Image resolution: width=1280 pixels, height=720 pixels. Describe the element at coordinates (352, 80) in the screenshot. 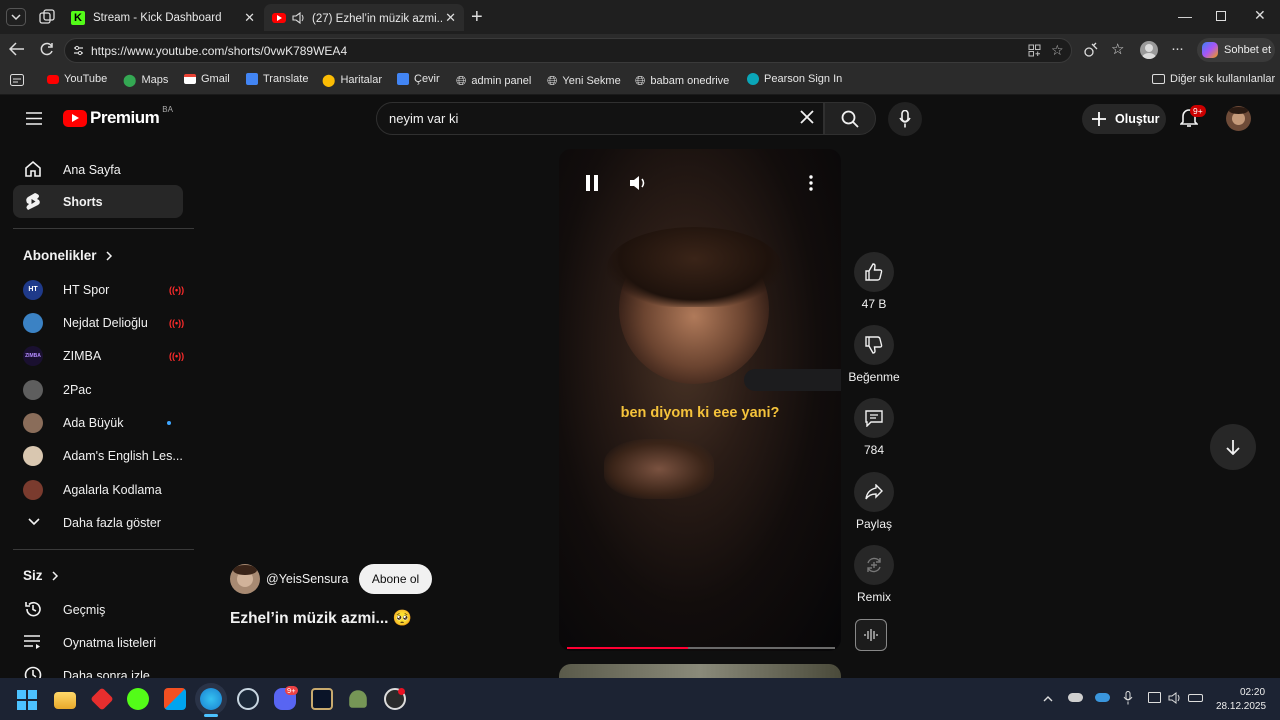

I see `bookmark-haritalar: ⬤ Haritalar` at that location.